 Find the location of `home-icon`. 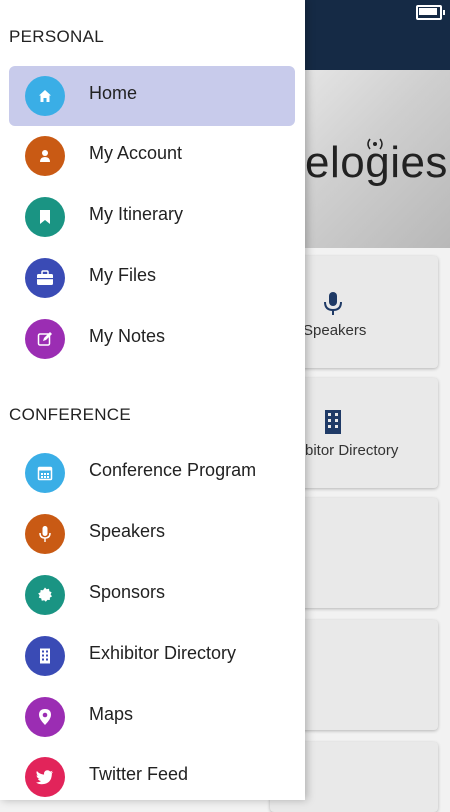

home-icon is located at coordinates (45, 96).